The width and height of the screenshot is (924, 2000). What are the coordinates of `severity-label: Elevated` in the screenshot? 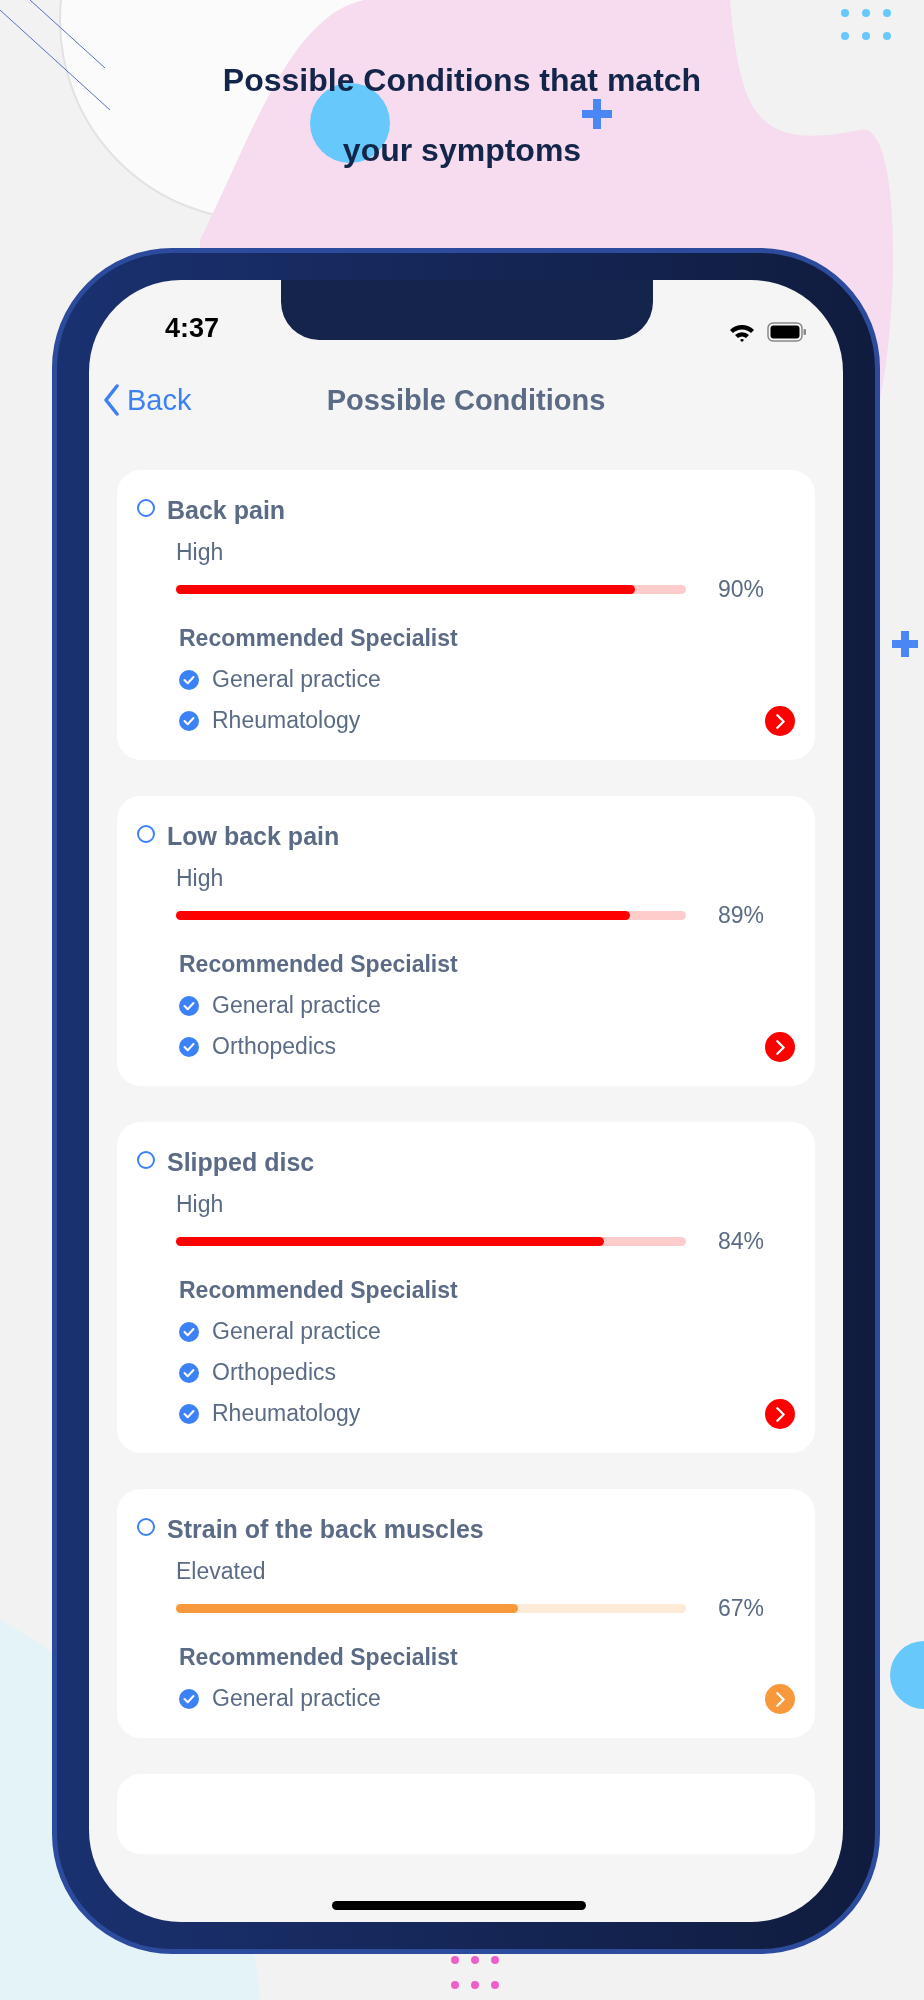 It's located at (221, 1571).